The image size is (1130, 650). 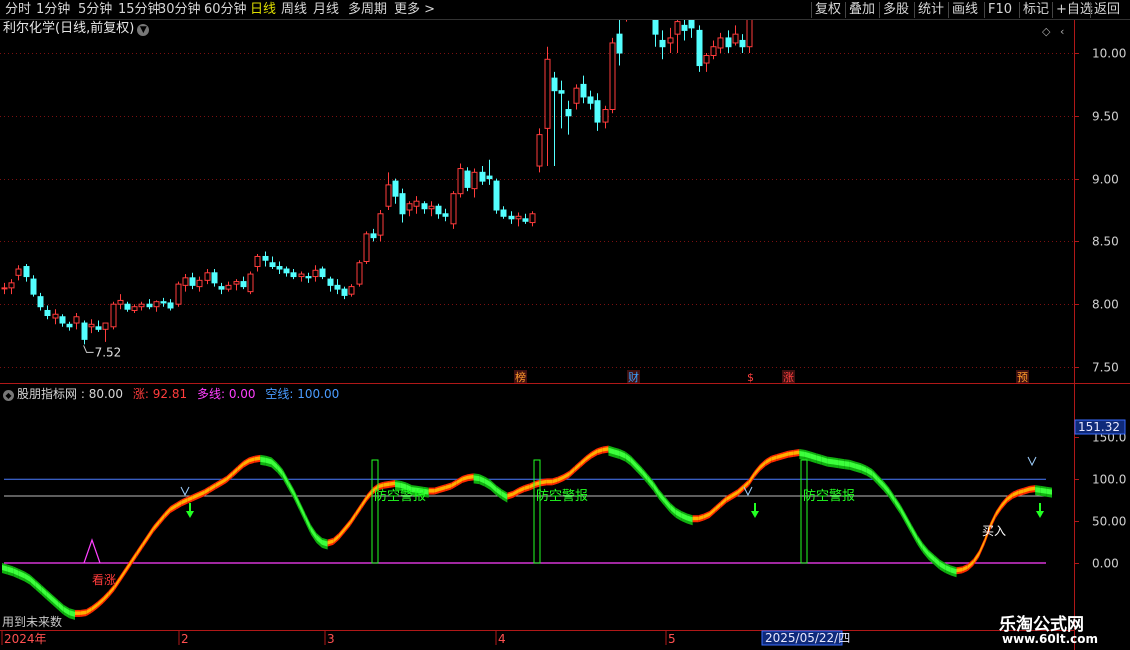 I want to click on toolbar-button-1: 叠加, so click(x=862, y=10).